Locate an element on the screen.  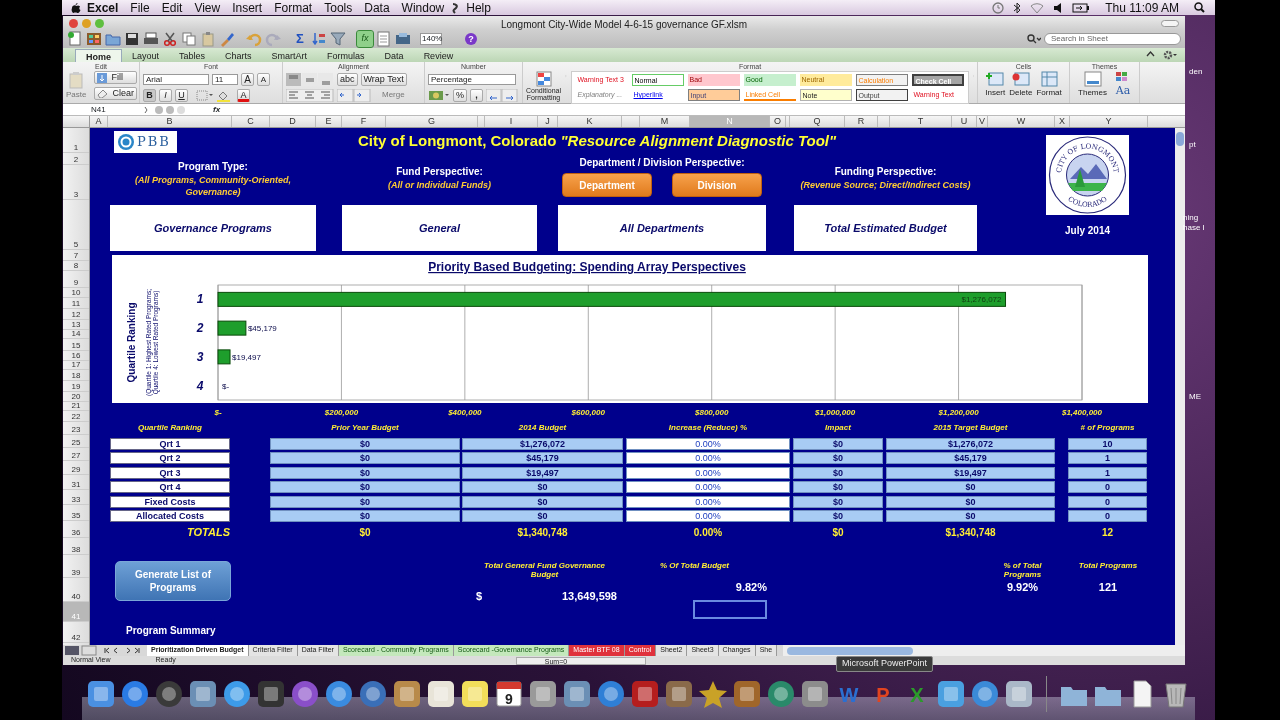
column-header: V is located at coordinates (982, 121).